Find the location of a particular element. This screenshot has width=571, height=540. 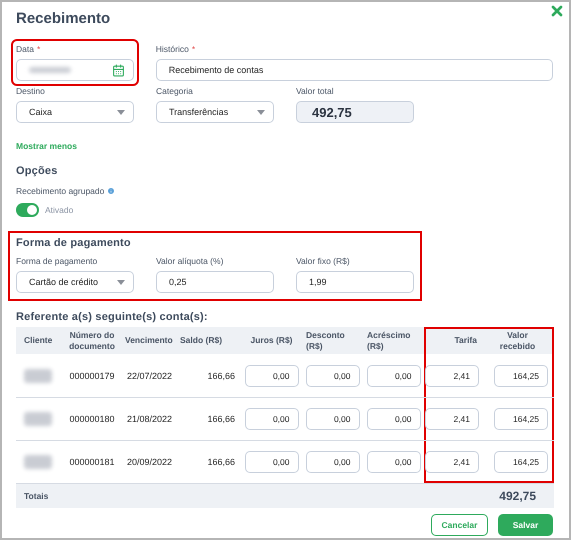

toggle-state: Ativado is located at coordinates (59, 210).